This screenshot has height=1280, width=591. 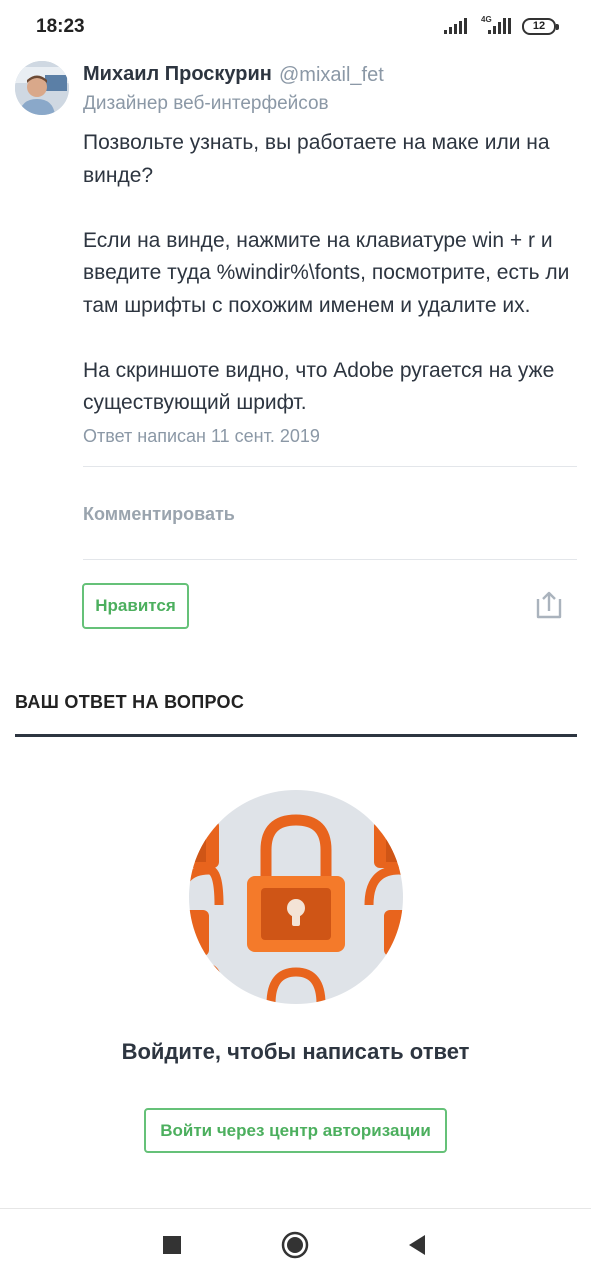 I want to click on signal-icon, so click(x=455, y=26).